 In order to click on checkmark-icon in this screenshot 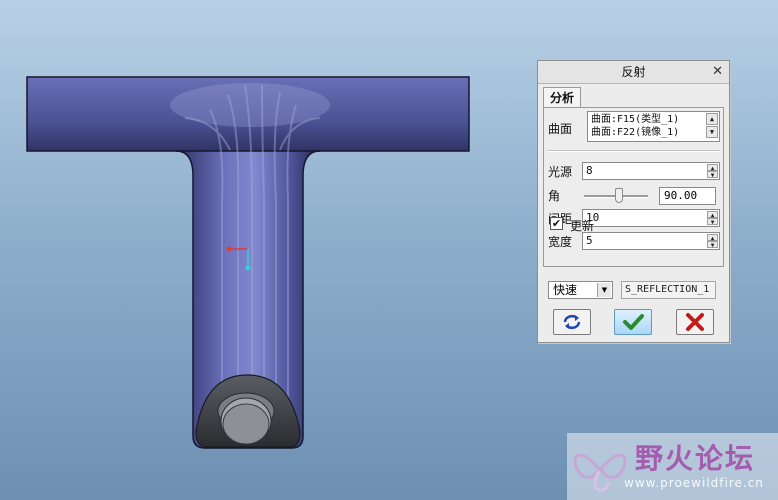, I will do `click(633, 322)`.